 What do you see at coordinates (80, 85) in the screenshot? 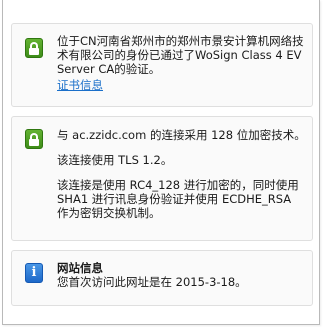
I see `certificate-info-link: 证书信息` at bounding box center [80, 85].